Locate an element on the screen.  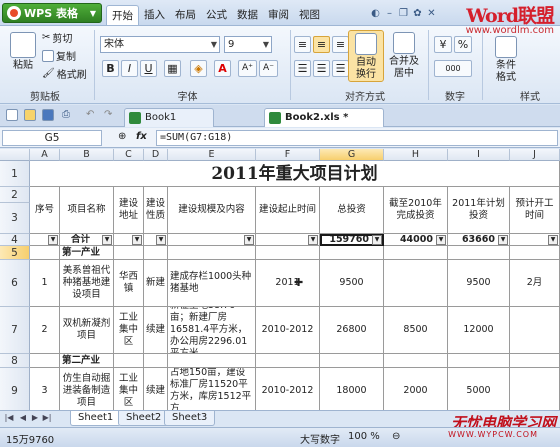
first-sheet-icon: |◀ is located at coordinates (9, 418).